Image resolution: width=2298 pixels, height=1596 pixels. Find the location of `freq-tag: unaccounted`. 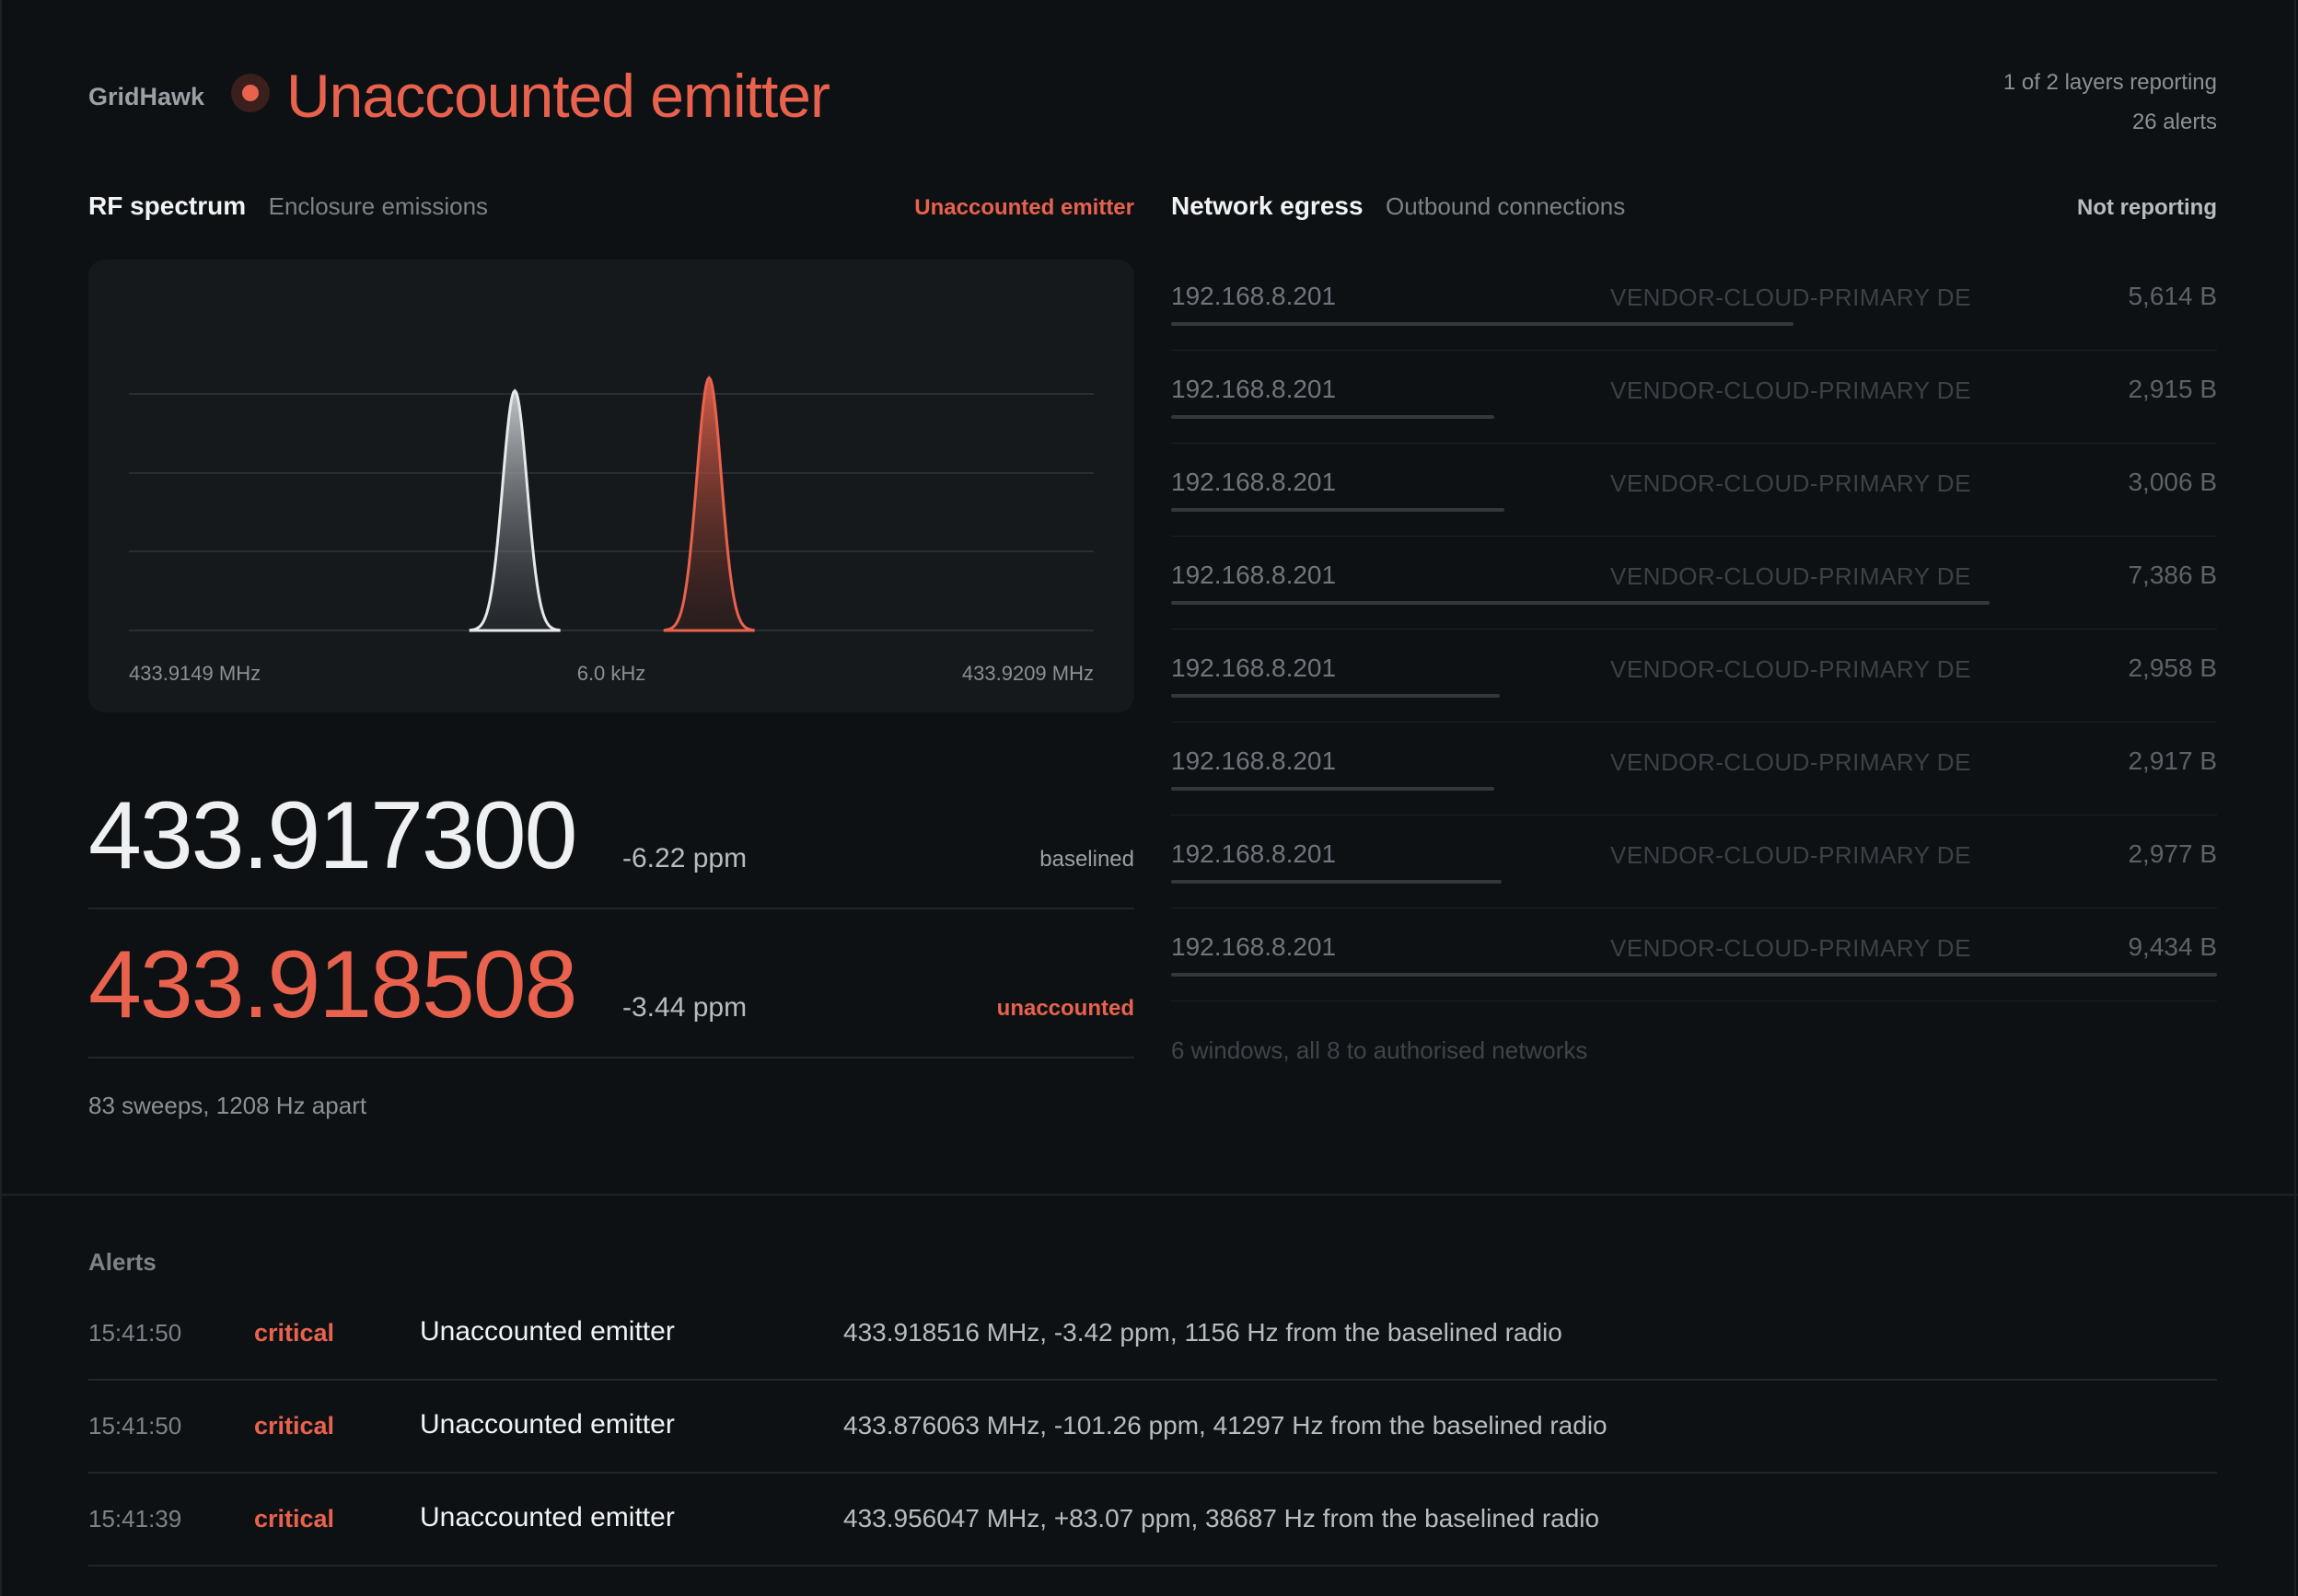

freq-tag: unaccounted is located at coordinates (1065, 1008).